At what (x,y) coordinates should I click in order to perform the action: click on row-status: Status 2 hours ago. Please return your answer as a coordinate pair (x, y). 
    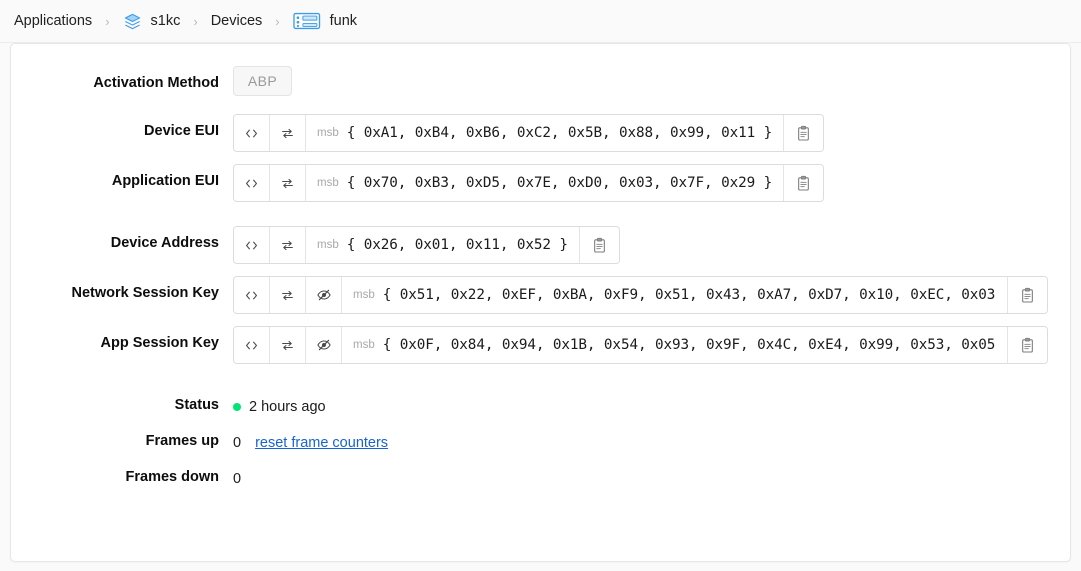
    Looking at the image, I should click on (540, 403).